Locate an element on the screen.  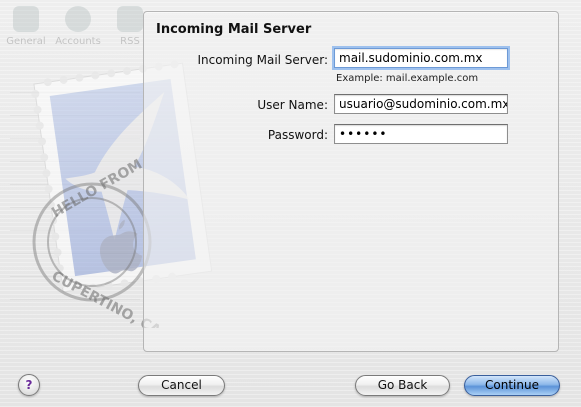
ghost-tool-accounts: Accounts is located at coordinates (78, 26).